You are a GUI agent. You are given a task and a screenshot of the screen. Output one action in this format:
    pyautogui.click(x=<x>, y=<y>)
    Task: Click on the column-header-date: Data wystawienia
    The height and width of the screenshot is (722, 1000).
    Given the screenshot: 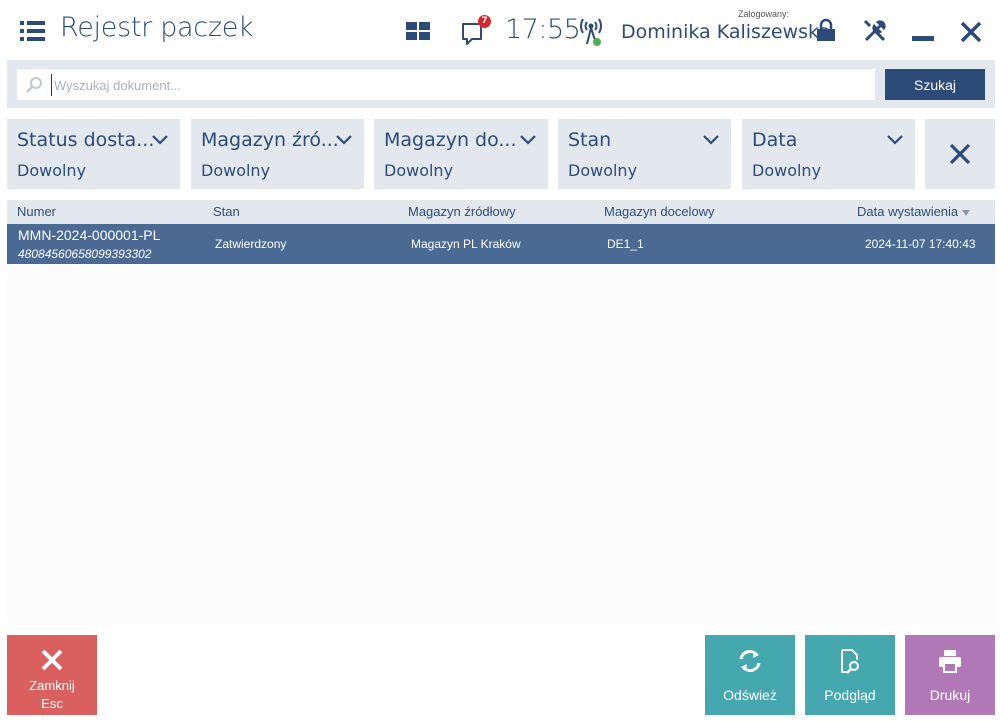 What is the action you would take?
    pyautogui.click(x=914, y=211)
    